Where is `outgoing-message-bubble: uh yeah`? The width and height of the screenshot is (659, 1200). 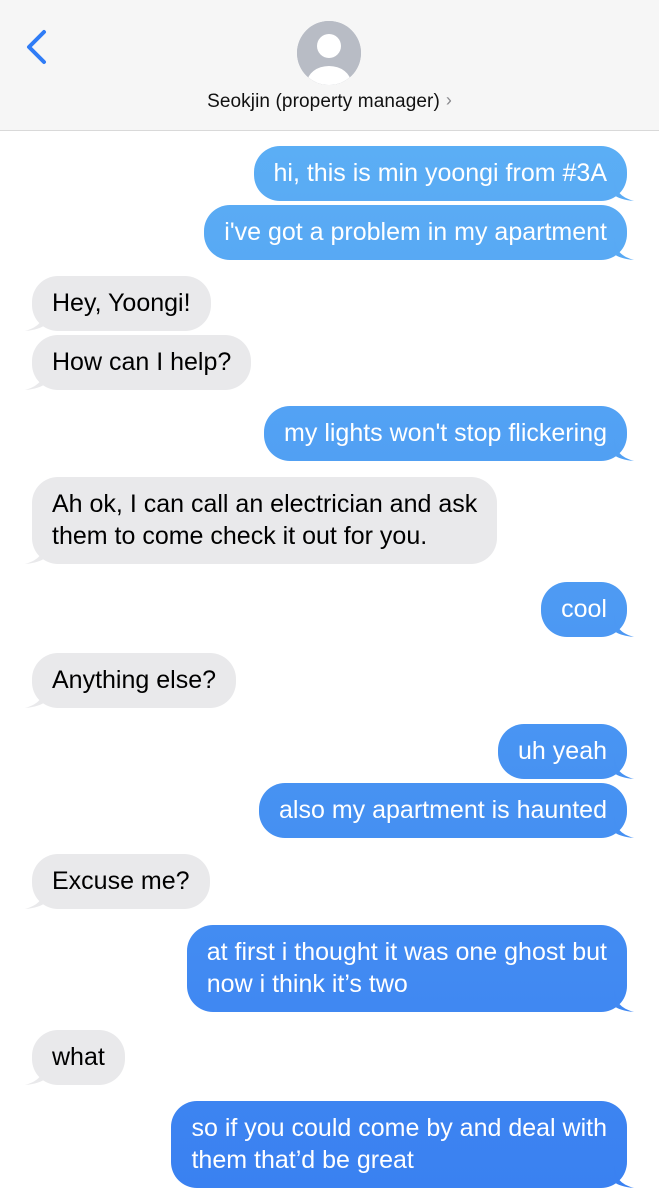
outgoing-message-bubble: uh yeah is located at coordinates (566, 751).